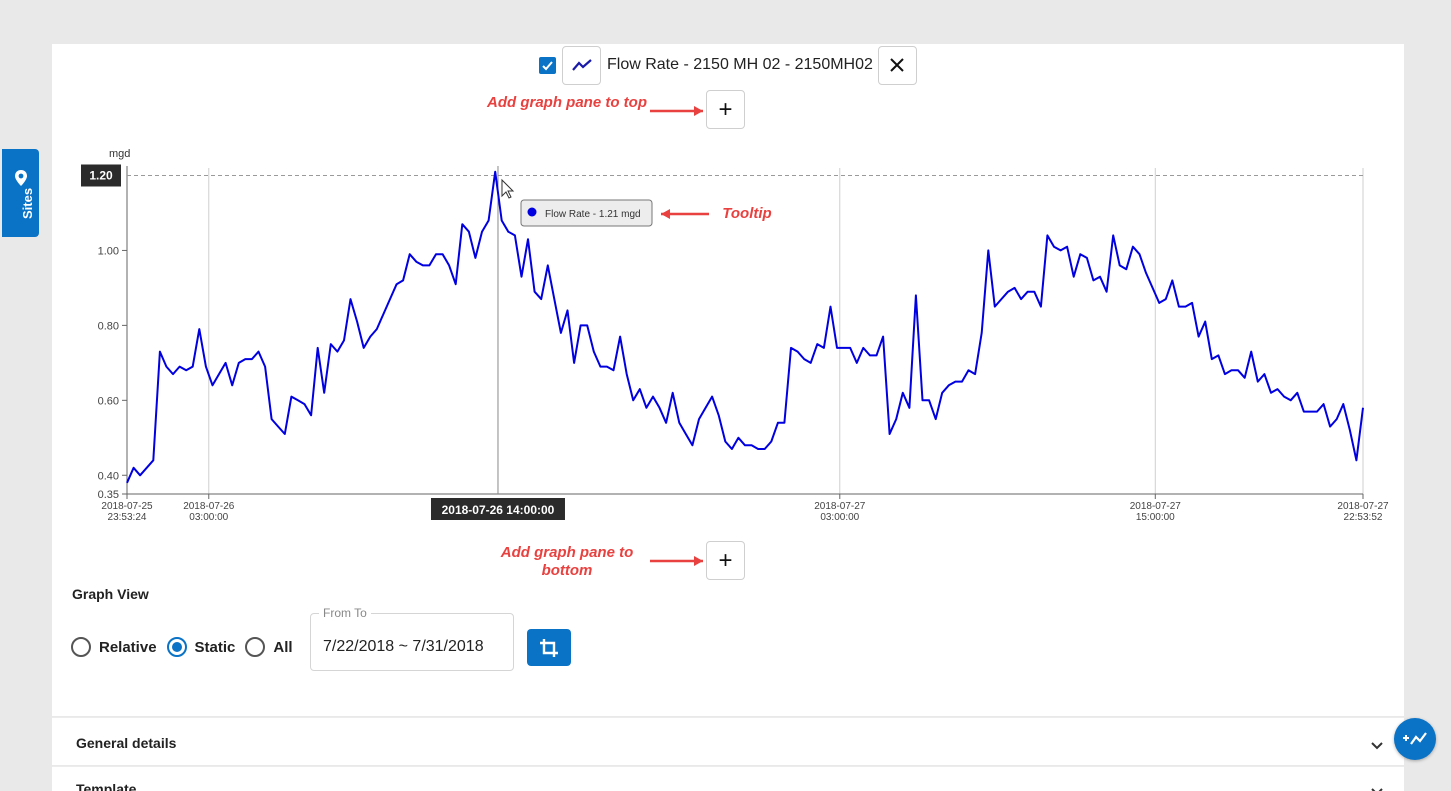  I want to click on add-trend-icon, so click(1415, 738).